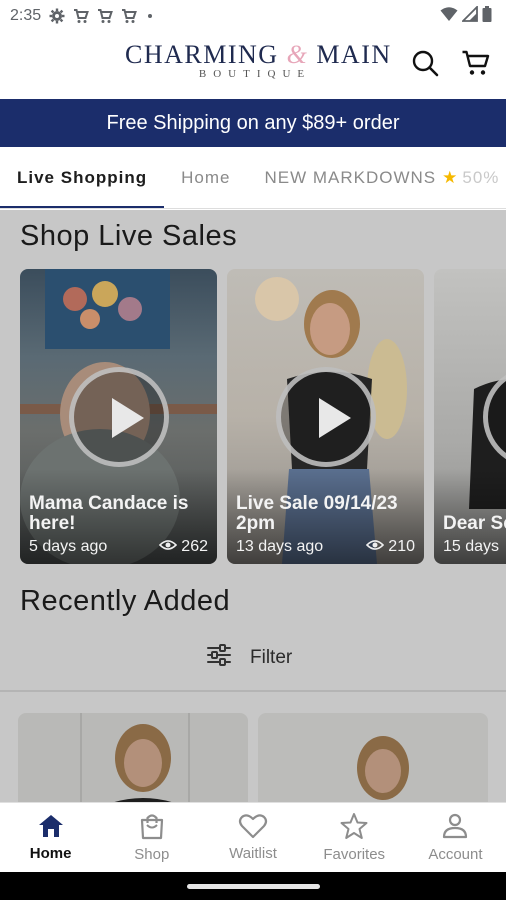 The image size is (506, 900). I want to click on tab-home: Home, so click(205, 177).